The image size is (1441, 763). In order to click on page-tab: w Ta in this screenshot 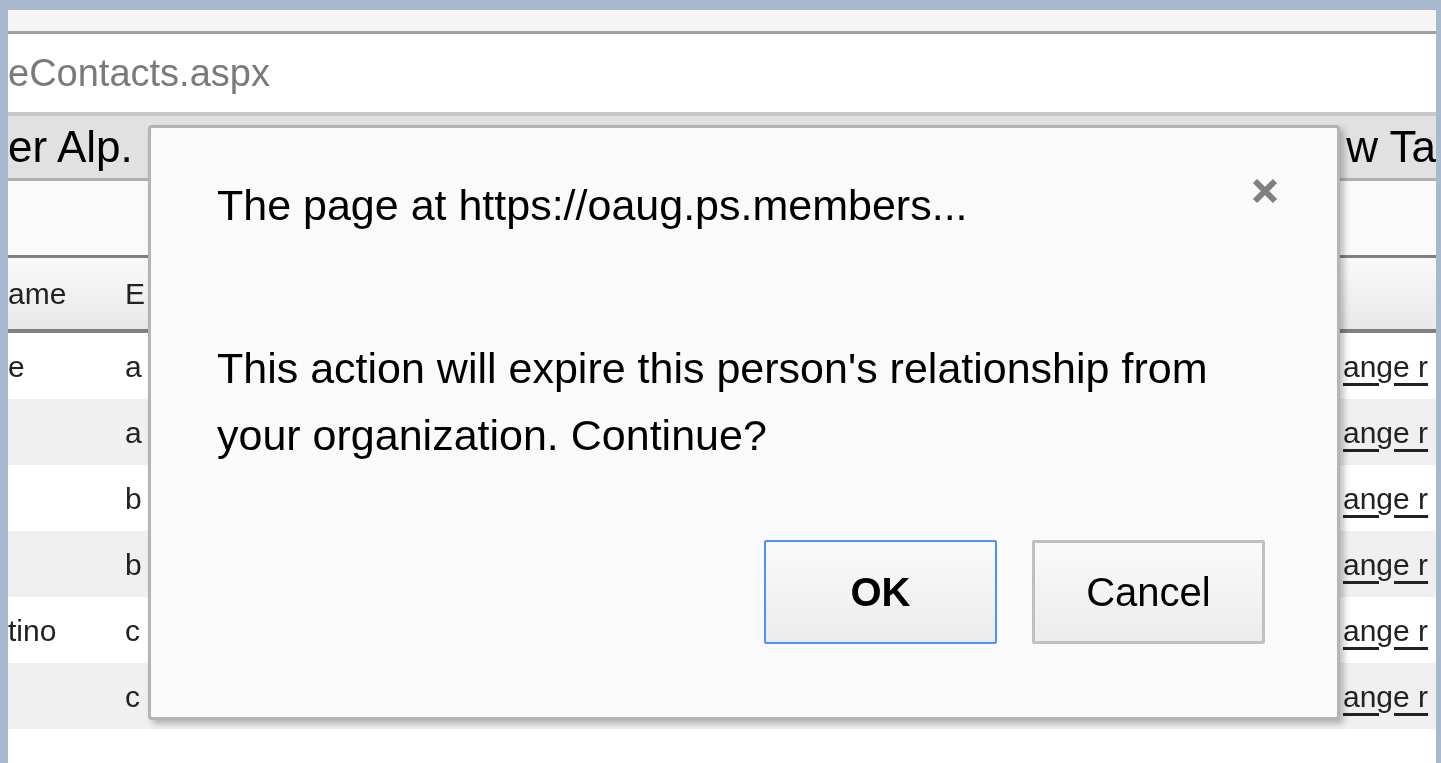, I will do `click(1391, 147)`.